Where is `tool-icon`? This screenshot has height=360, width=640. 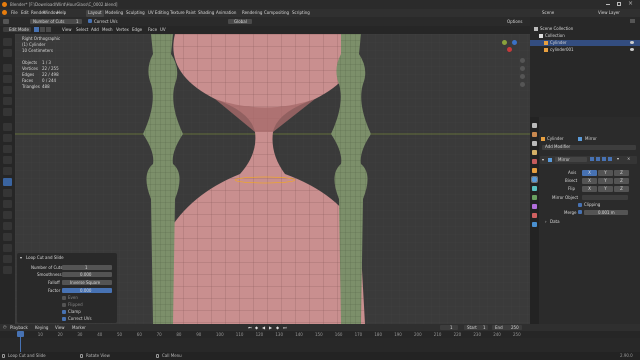
tool-icon is located at coordinates (6, 21).